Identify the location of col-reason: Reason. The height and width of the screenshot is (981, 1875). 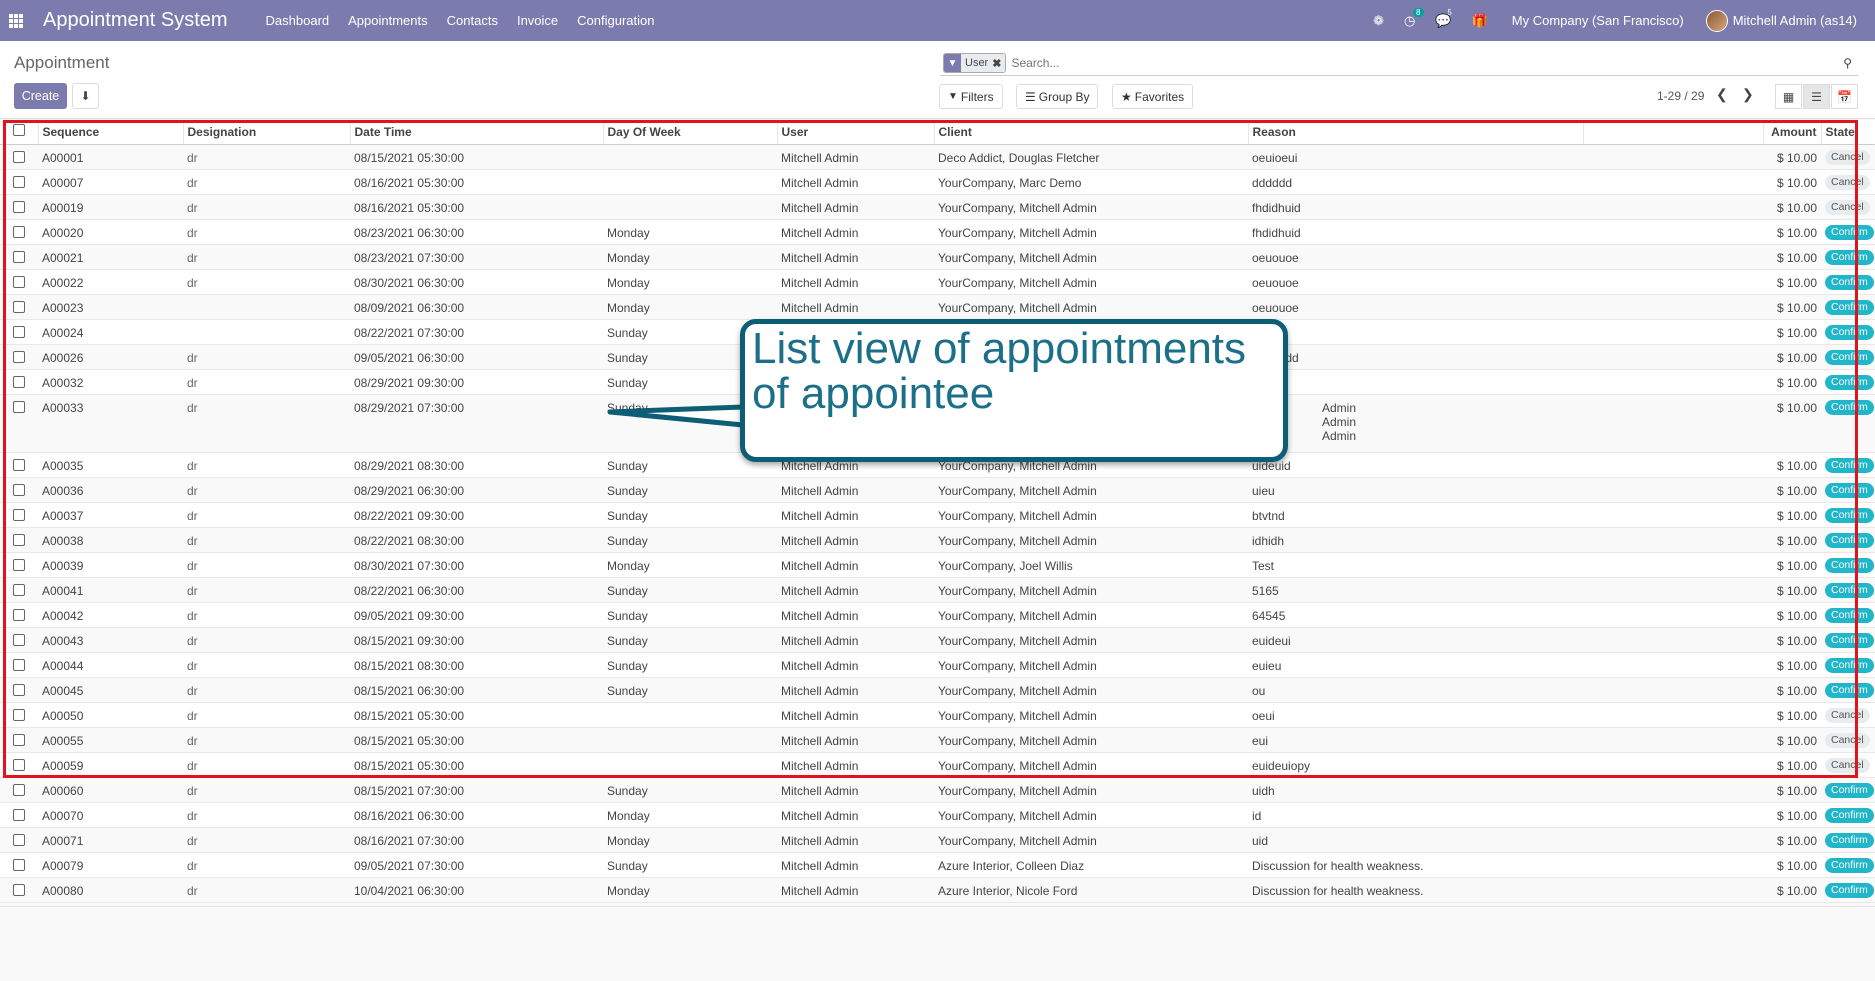
(1416, 132).